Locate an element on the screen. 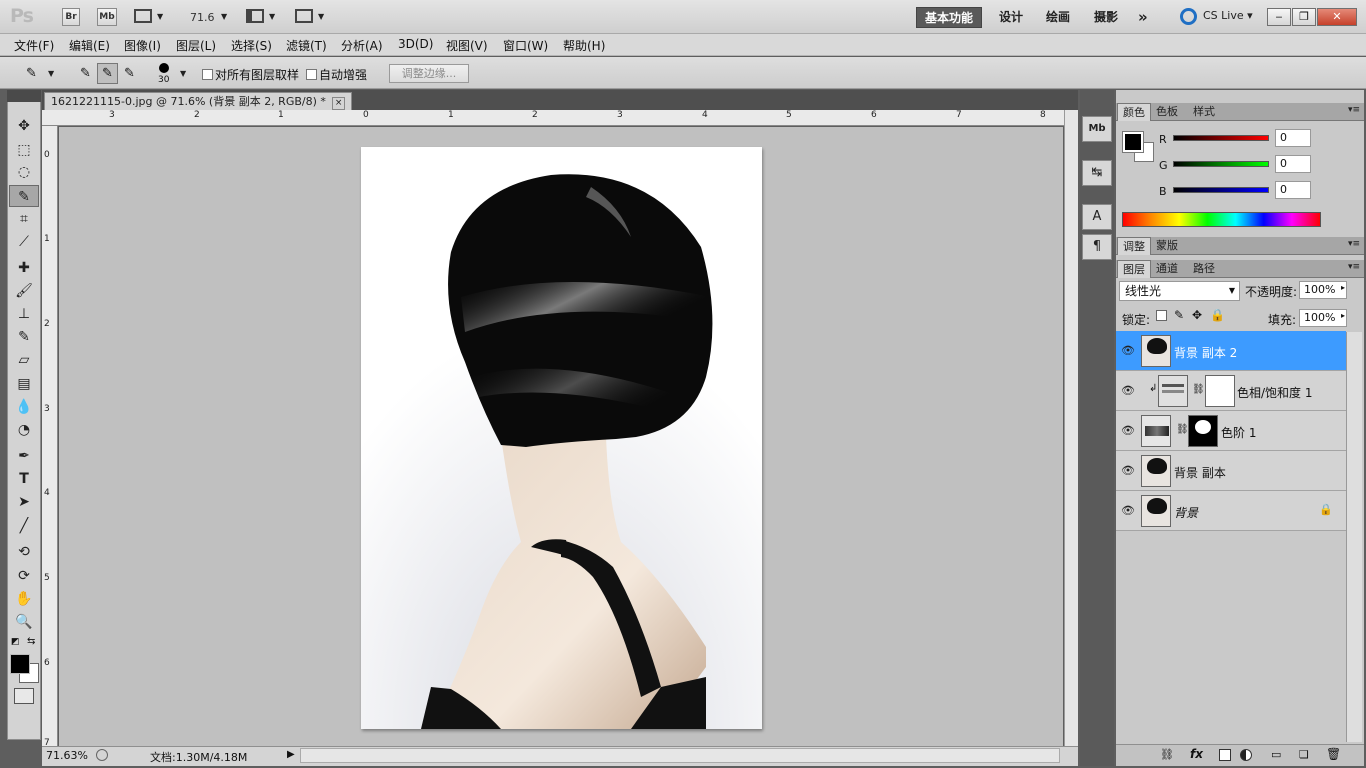  panel-menu-icon: ▾≡ is located at coordinates (1354, 267).